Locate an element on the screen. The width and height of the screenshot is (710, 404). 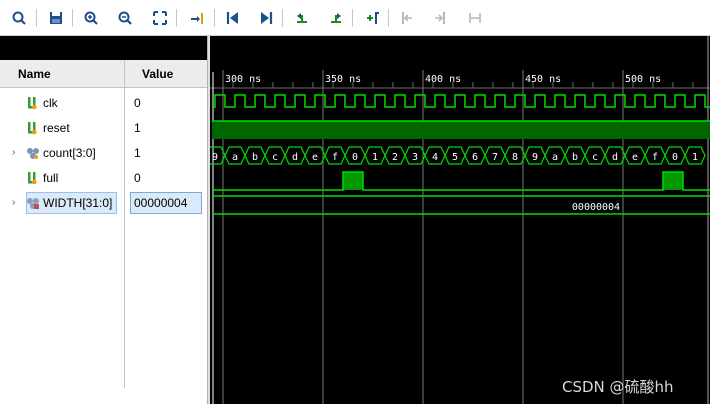
width-bus-value: 00000004 is located at coordinates (596, 207).